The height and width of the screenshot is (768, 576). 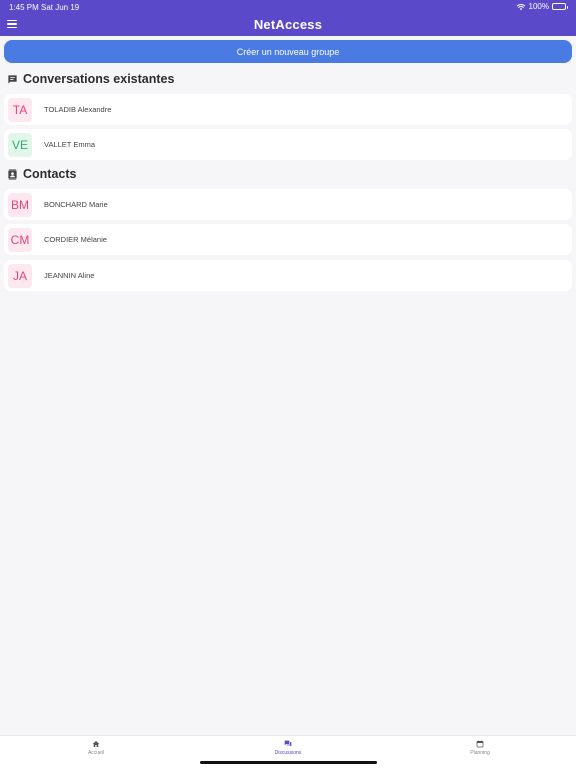 I want to click on avatar: JA, so click(x=20, y=275).